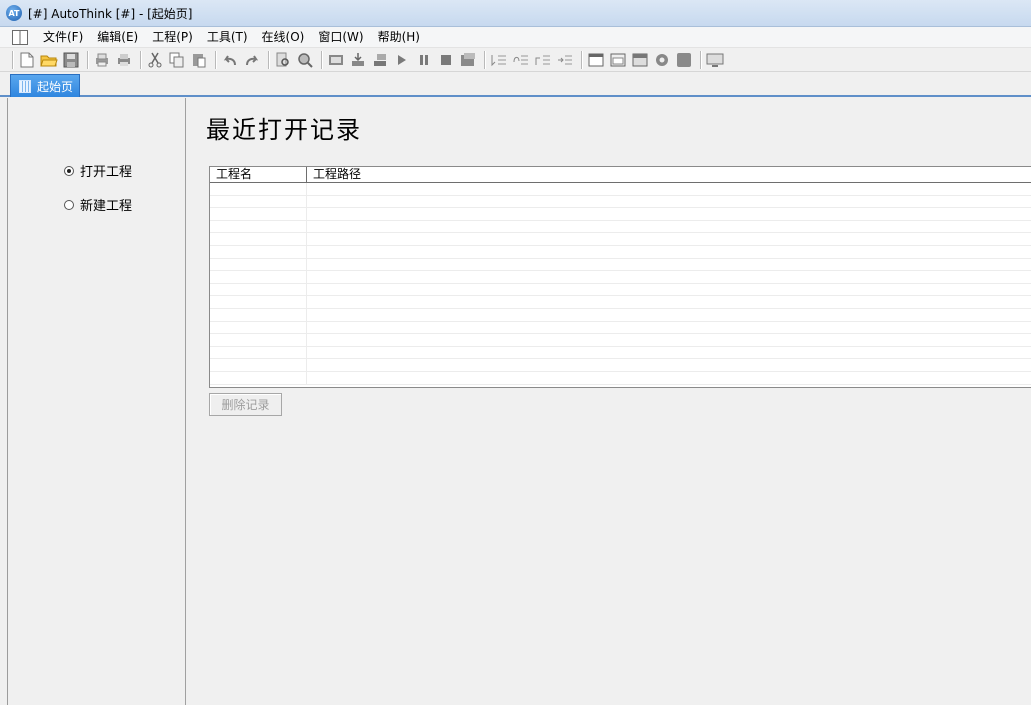 Image resolution: width=1031 pixels, height=705 pixels. I want to click on column-header-project-path: 工程路径, so click(669, 174).